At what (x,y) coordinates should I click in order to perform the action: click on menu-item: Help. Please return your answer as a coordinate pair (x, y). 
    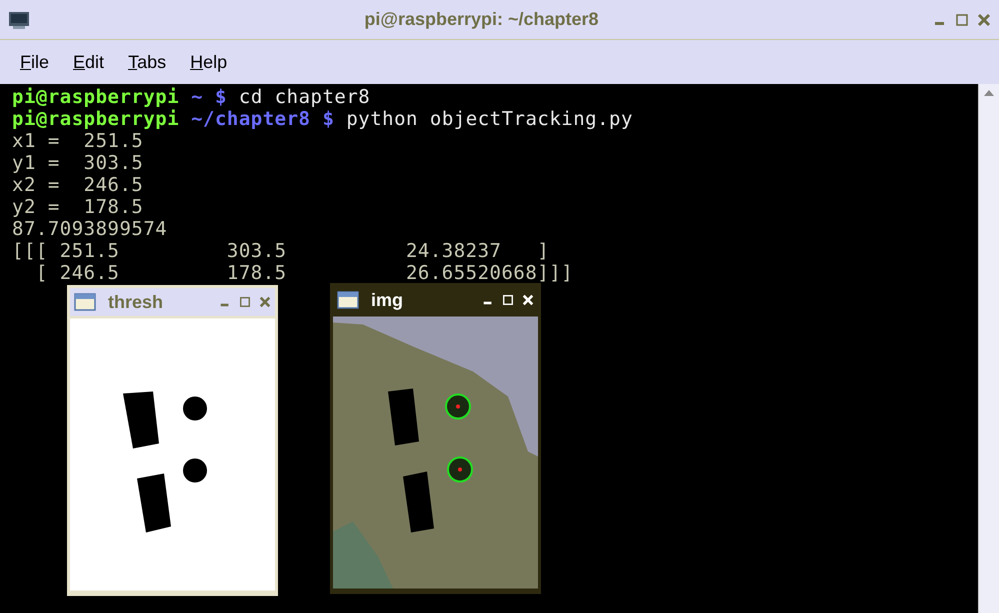
    Looking at the image, I should click on (209, 62).